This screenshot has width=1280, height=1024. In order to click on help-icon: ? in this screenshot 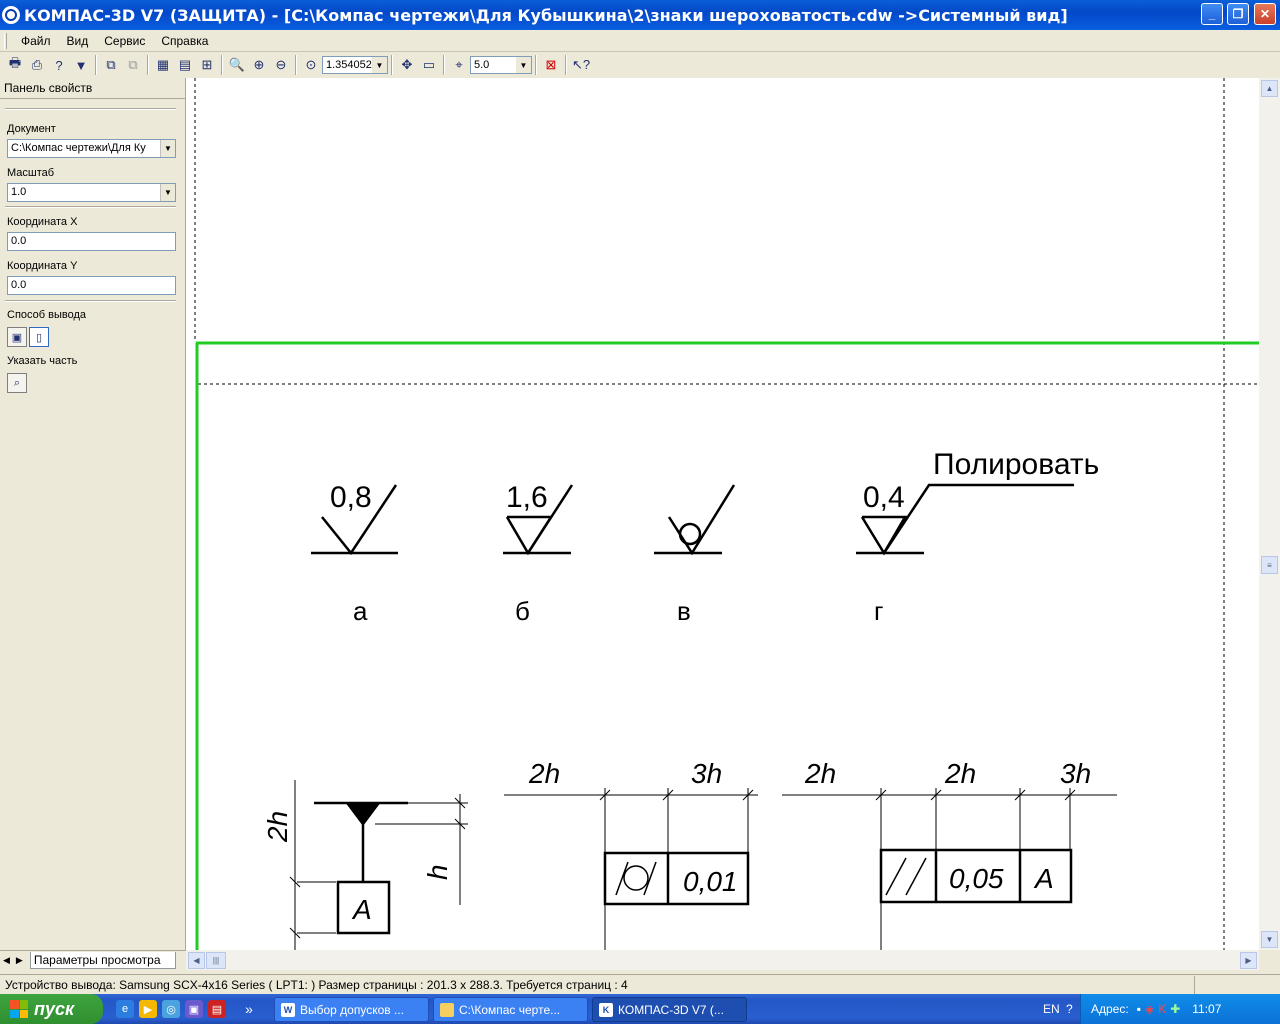, I will do `click(59, 65)`.